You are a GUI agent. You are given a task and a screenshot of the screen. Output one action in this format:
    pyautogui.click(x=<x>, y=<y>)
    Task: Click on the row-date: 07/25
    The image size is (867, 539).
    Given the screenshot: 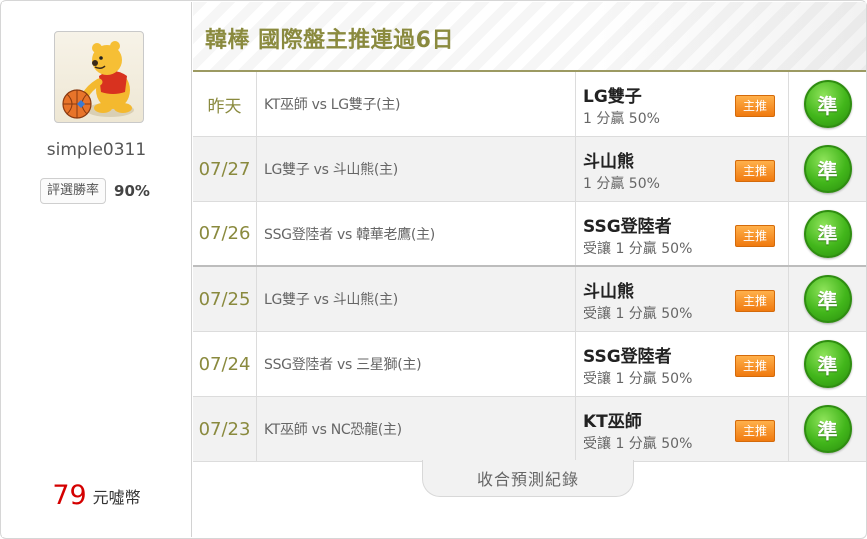 What is the action you would take?
    pyautogui.click(x=225, y=299)
    